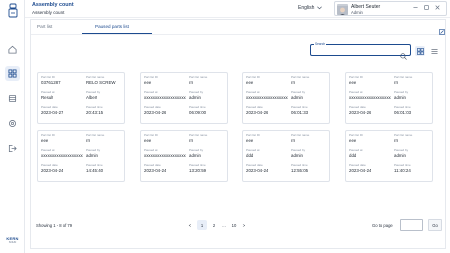 The image size is (450, 253). What do you see at coordinates (101, 82) in the screenshot?
I see `card-value-name: RELO SCREW` at bounding box center [101, 82].